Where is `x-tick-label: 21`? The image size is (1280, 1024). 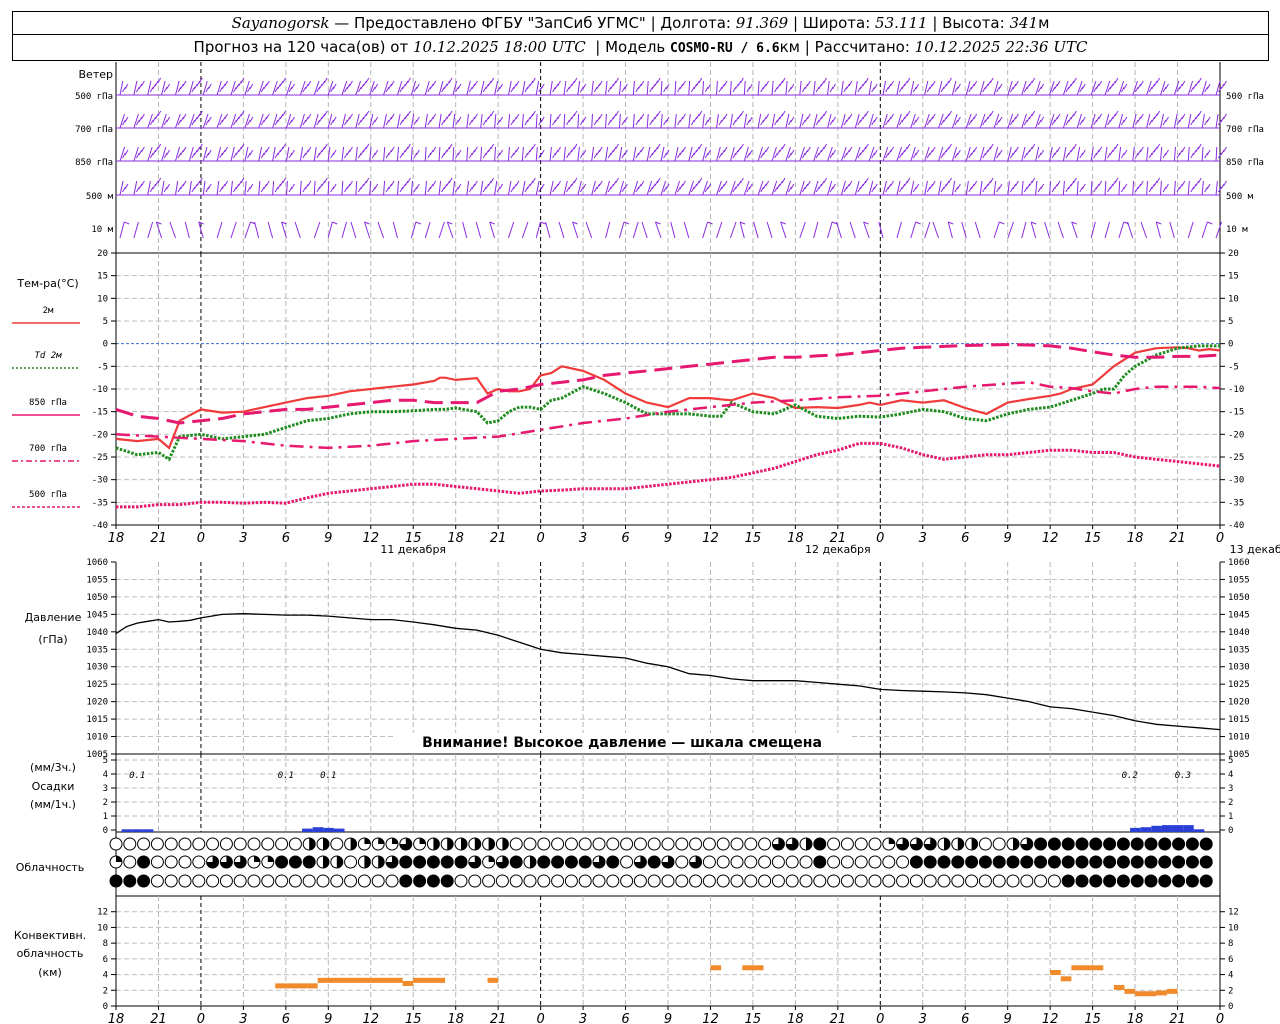 x-tick-label: 21 is located at coordinates (498, 1018).